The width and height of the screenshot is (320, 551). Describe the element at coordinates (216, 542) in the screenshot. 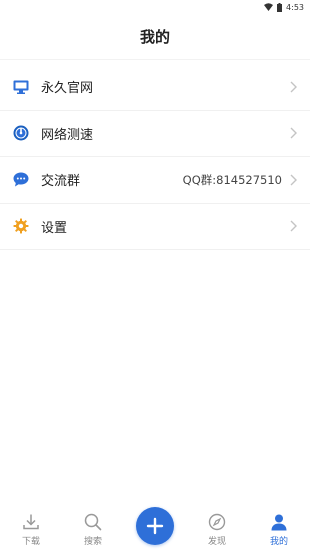

I see `nav-label: 发现` at that location.